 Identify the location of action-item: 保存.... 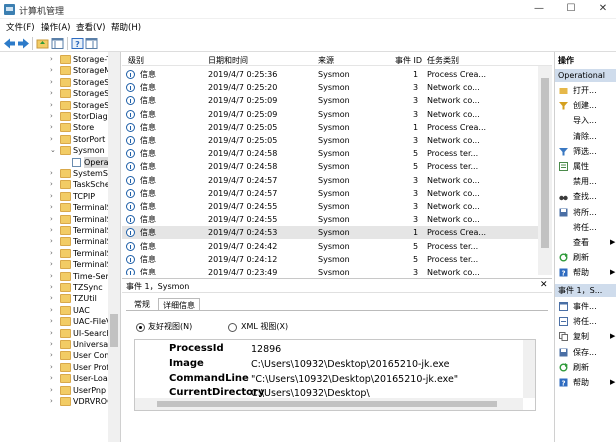
(585, 352).